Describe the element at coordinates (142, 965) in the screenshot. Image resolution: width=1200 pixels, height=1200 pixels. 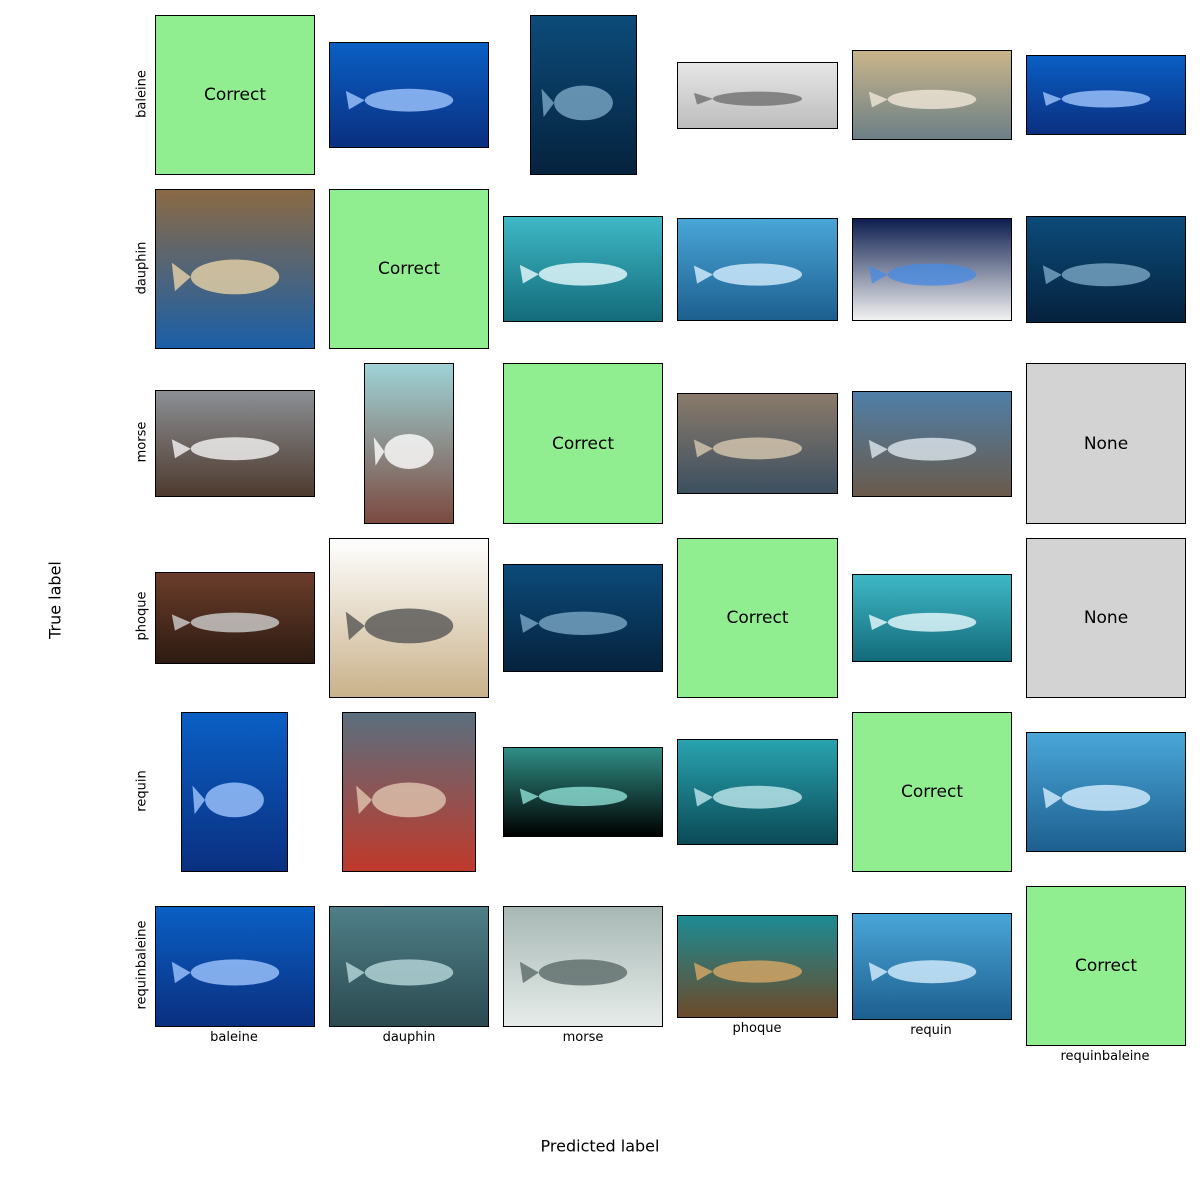
I see `row-label-requinbaleine: requinbaleine` at that location.